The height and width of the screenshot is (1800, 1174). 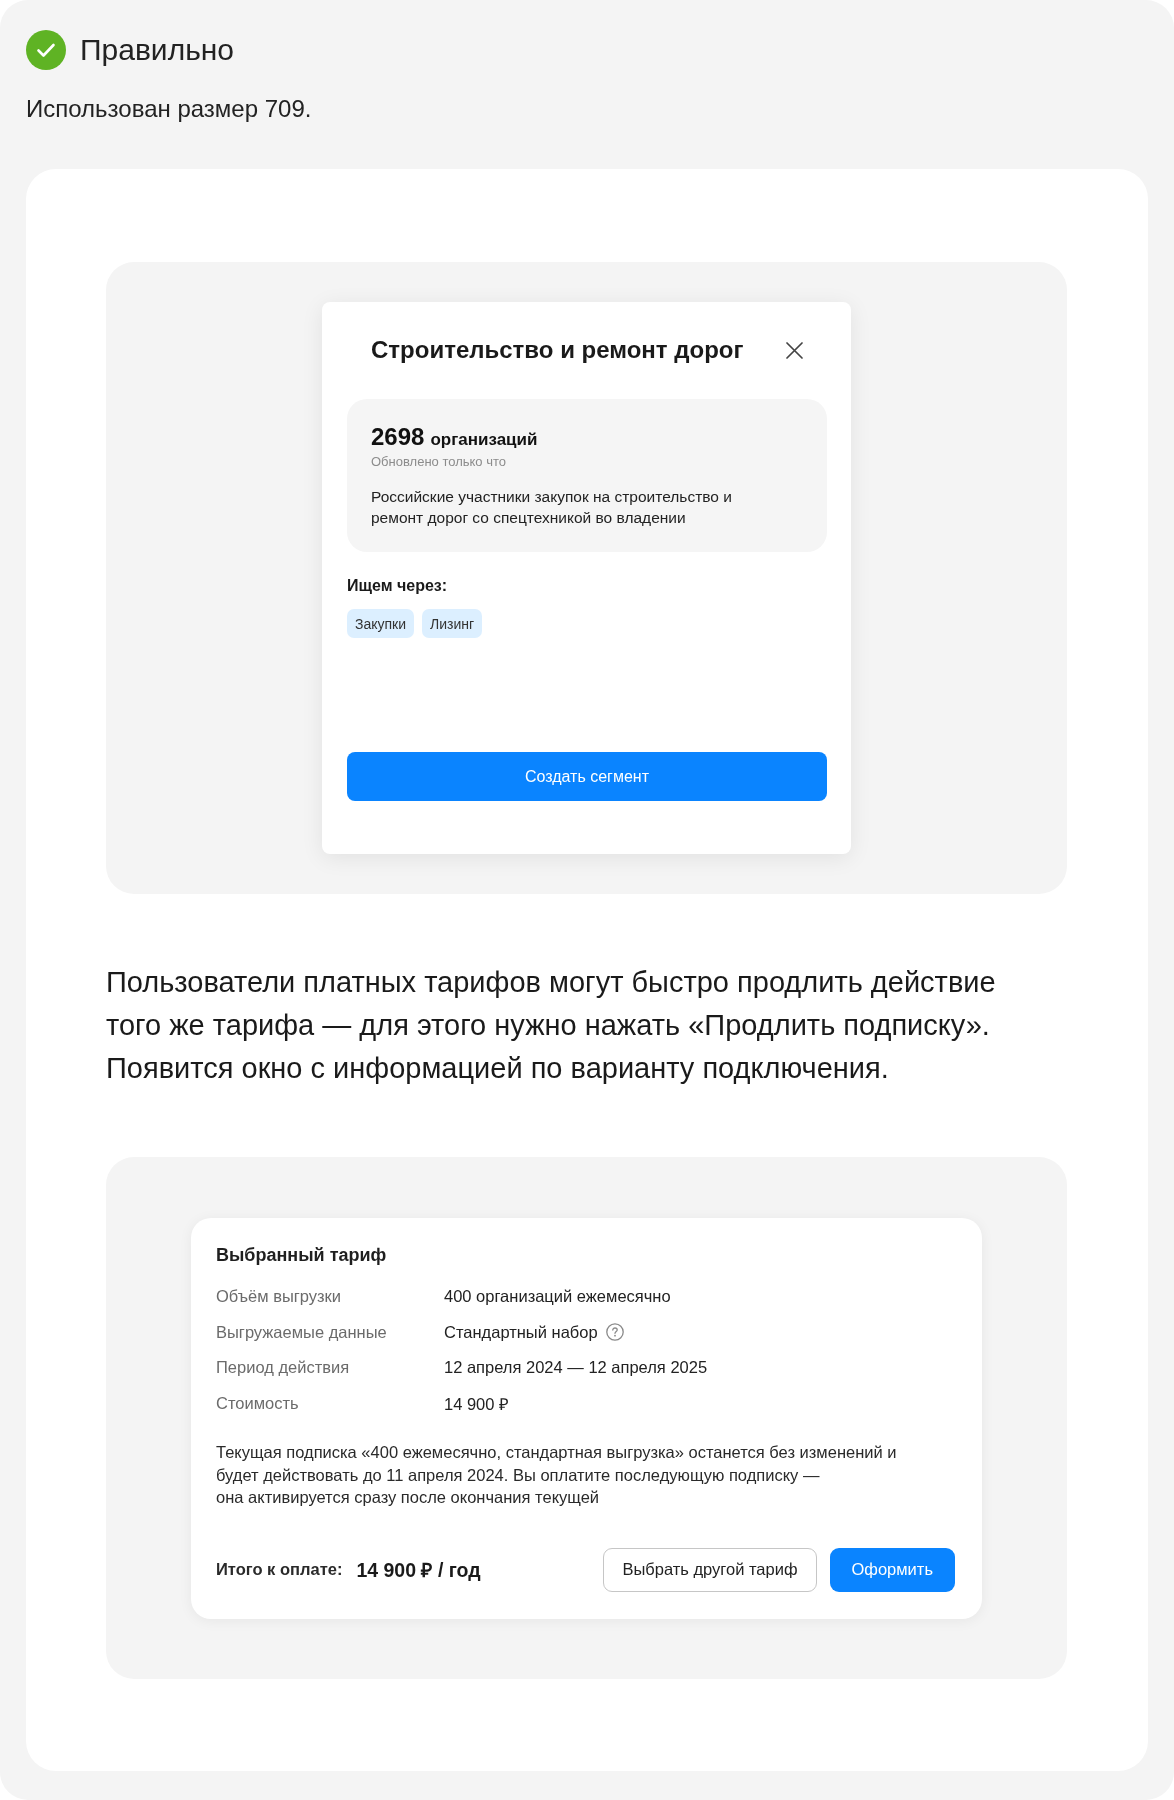 What do you see at coordinates (169, 109) in the screenshot?
I see `verdict-caption: Использован размер 709.` at bounding box center [169, 109].